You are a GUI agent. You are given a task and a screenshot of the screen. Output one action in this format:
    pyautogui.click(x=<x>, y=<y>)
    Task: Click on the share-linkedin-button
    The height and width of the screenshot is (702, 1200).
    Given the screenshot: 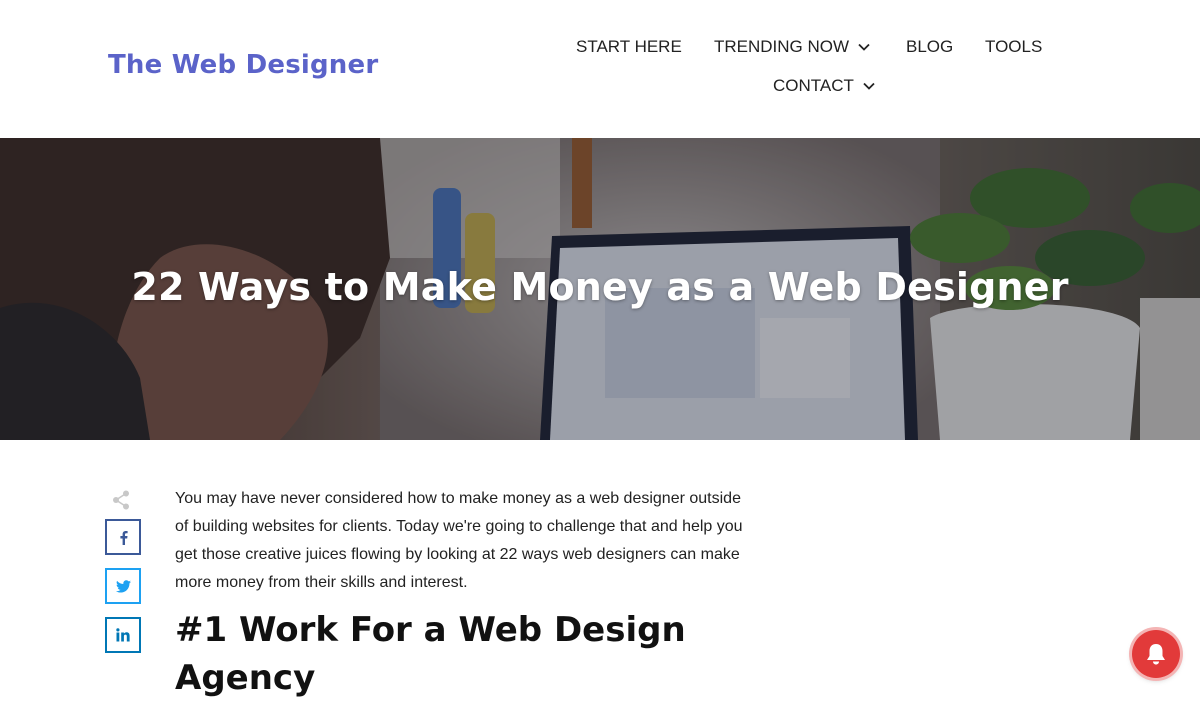 What is the action you would take?
    pyautogui.click(x=123, y=635)
    